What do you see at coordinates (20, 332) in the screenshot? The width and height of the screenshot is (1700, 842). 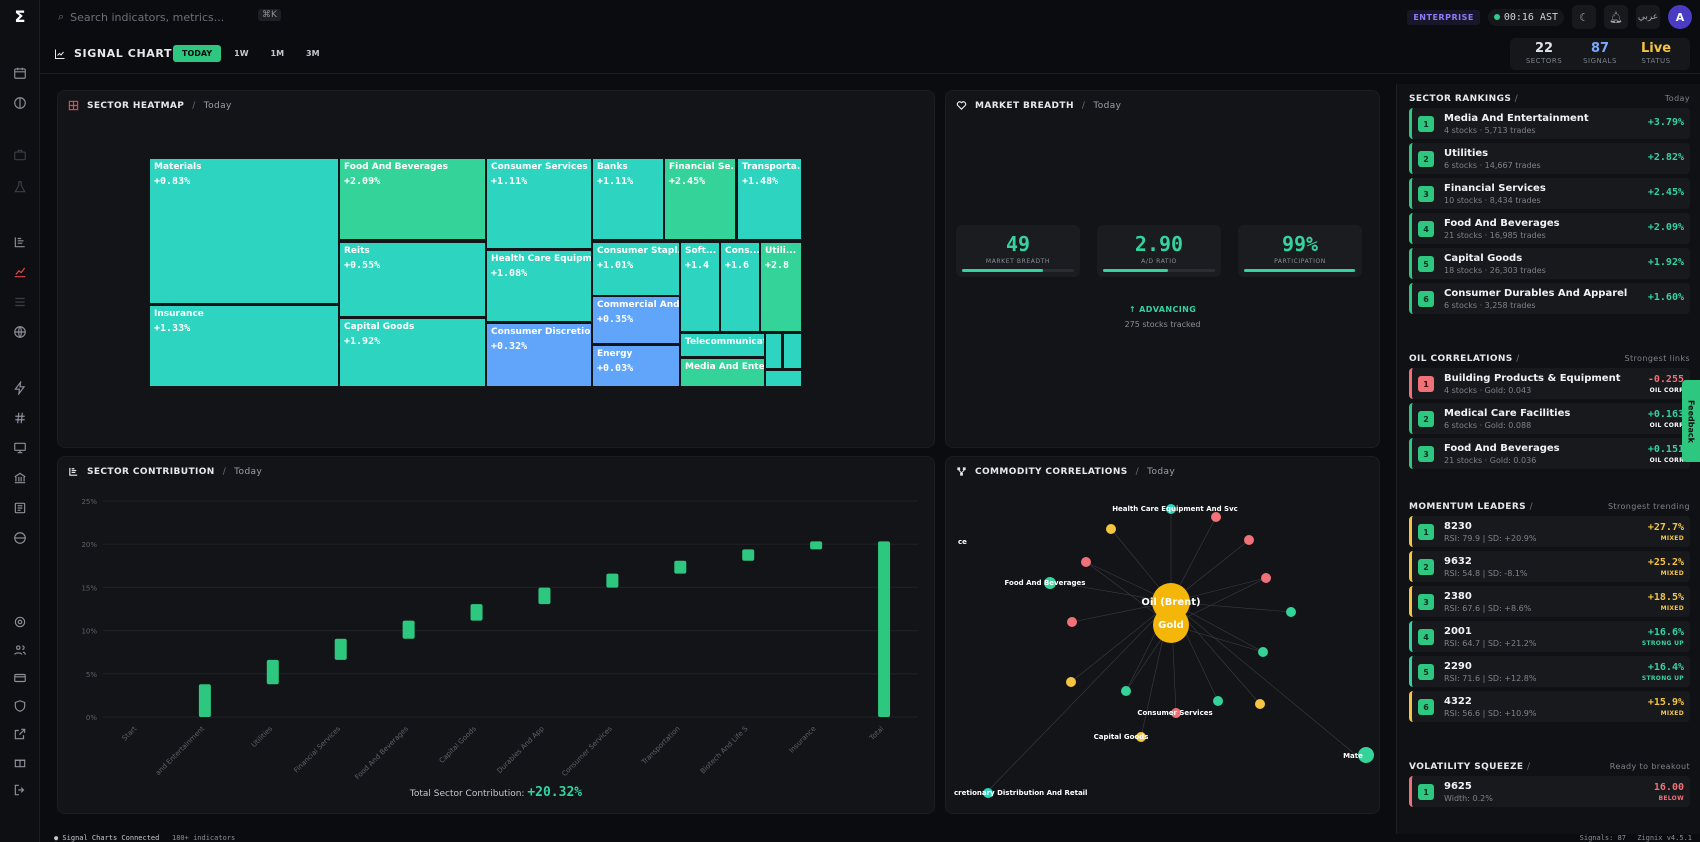 I see `globe-icon` at bounding box center [20, 332].